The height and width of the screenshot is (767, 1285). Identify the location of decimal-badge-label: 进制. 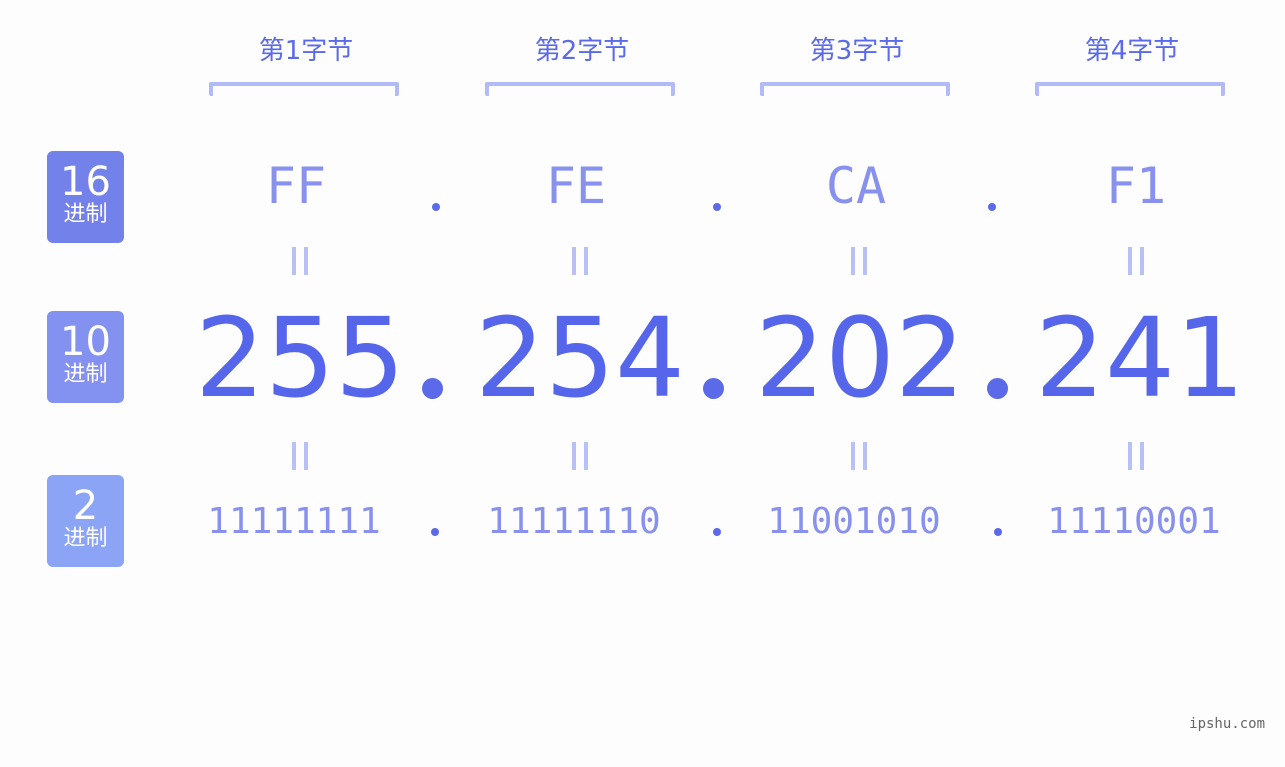
(85, 374).